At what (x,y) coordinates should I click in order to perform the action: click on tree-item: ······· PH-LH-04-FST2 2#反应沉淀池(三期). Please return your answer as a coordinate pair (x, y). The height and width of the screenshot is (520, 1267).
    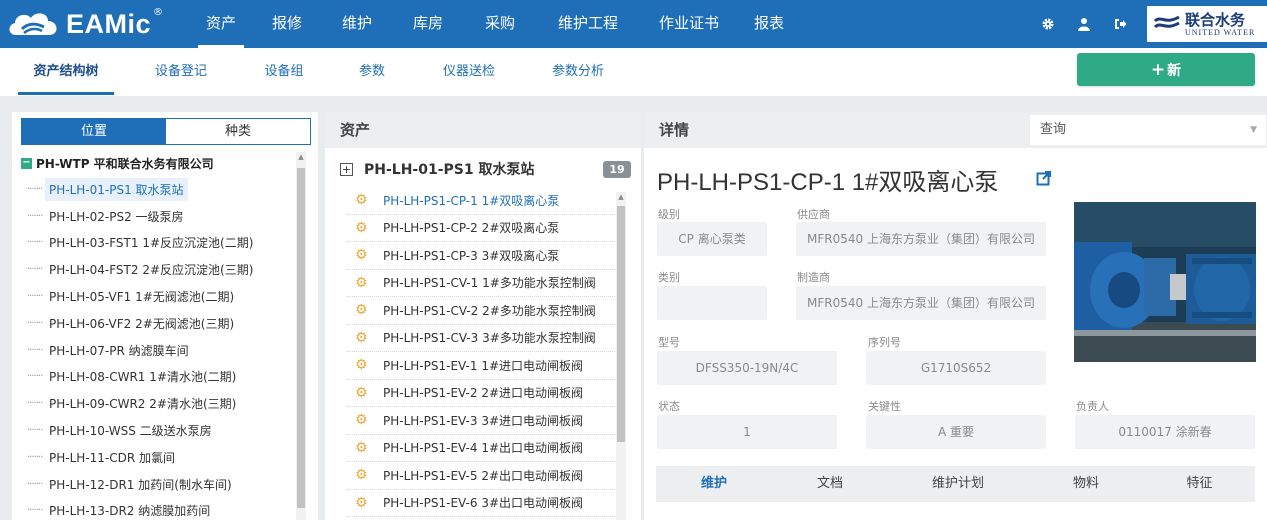
    Looking at the image, I should click on (153, 269).